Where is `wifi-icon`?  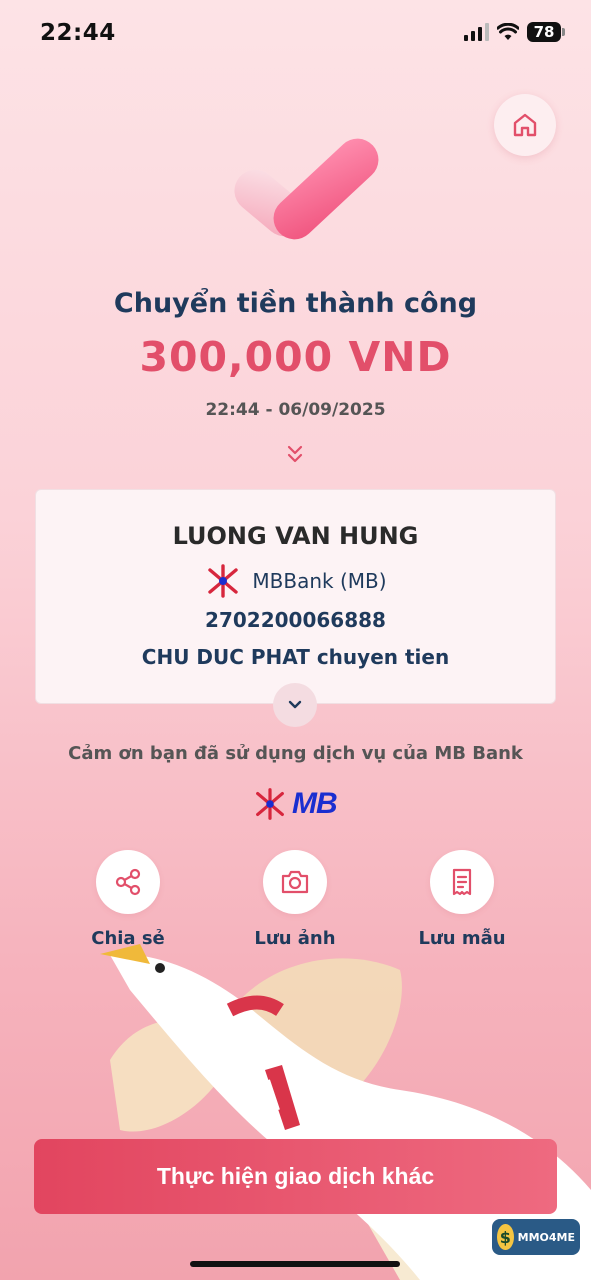
wifi-icon is located at coordinates (508, 31).